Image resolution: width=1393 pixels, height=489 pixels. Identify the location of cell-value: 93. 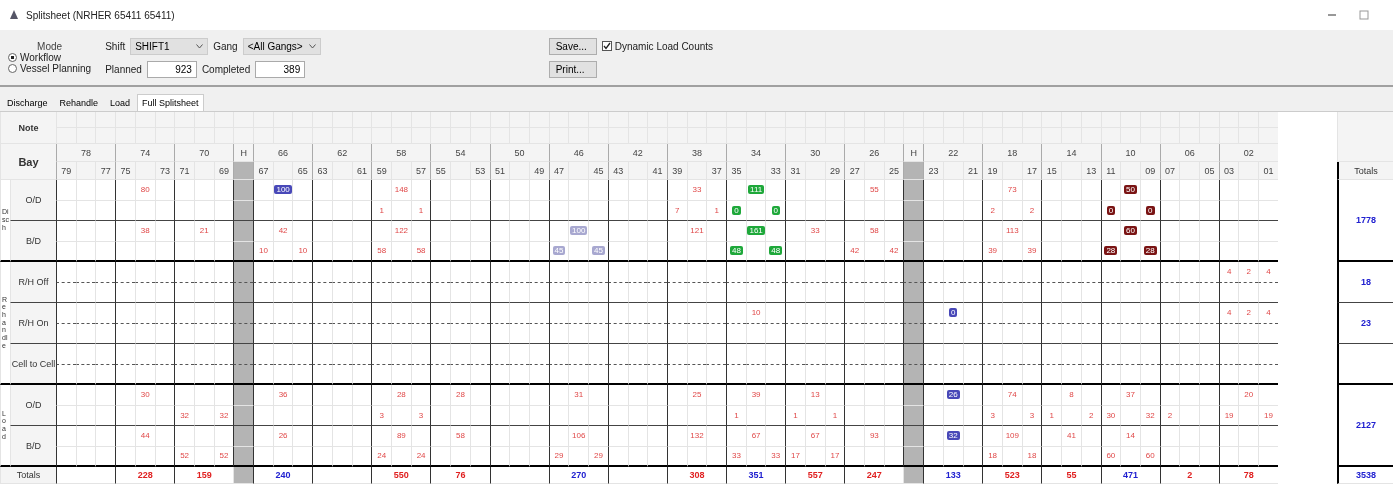
(874, 436).